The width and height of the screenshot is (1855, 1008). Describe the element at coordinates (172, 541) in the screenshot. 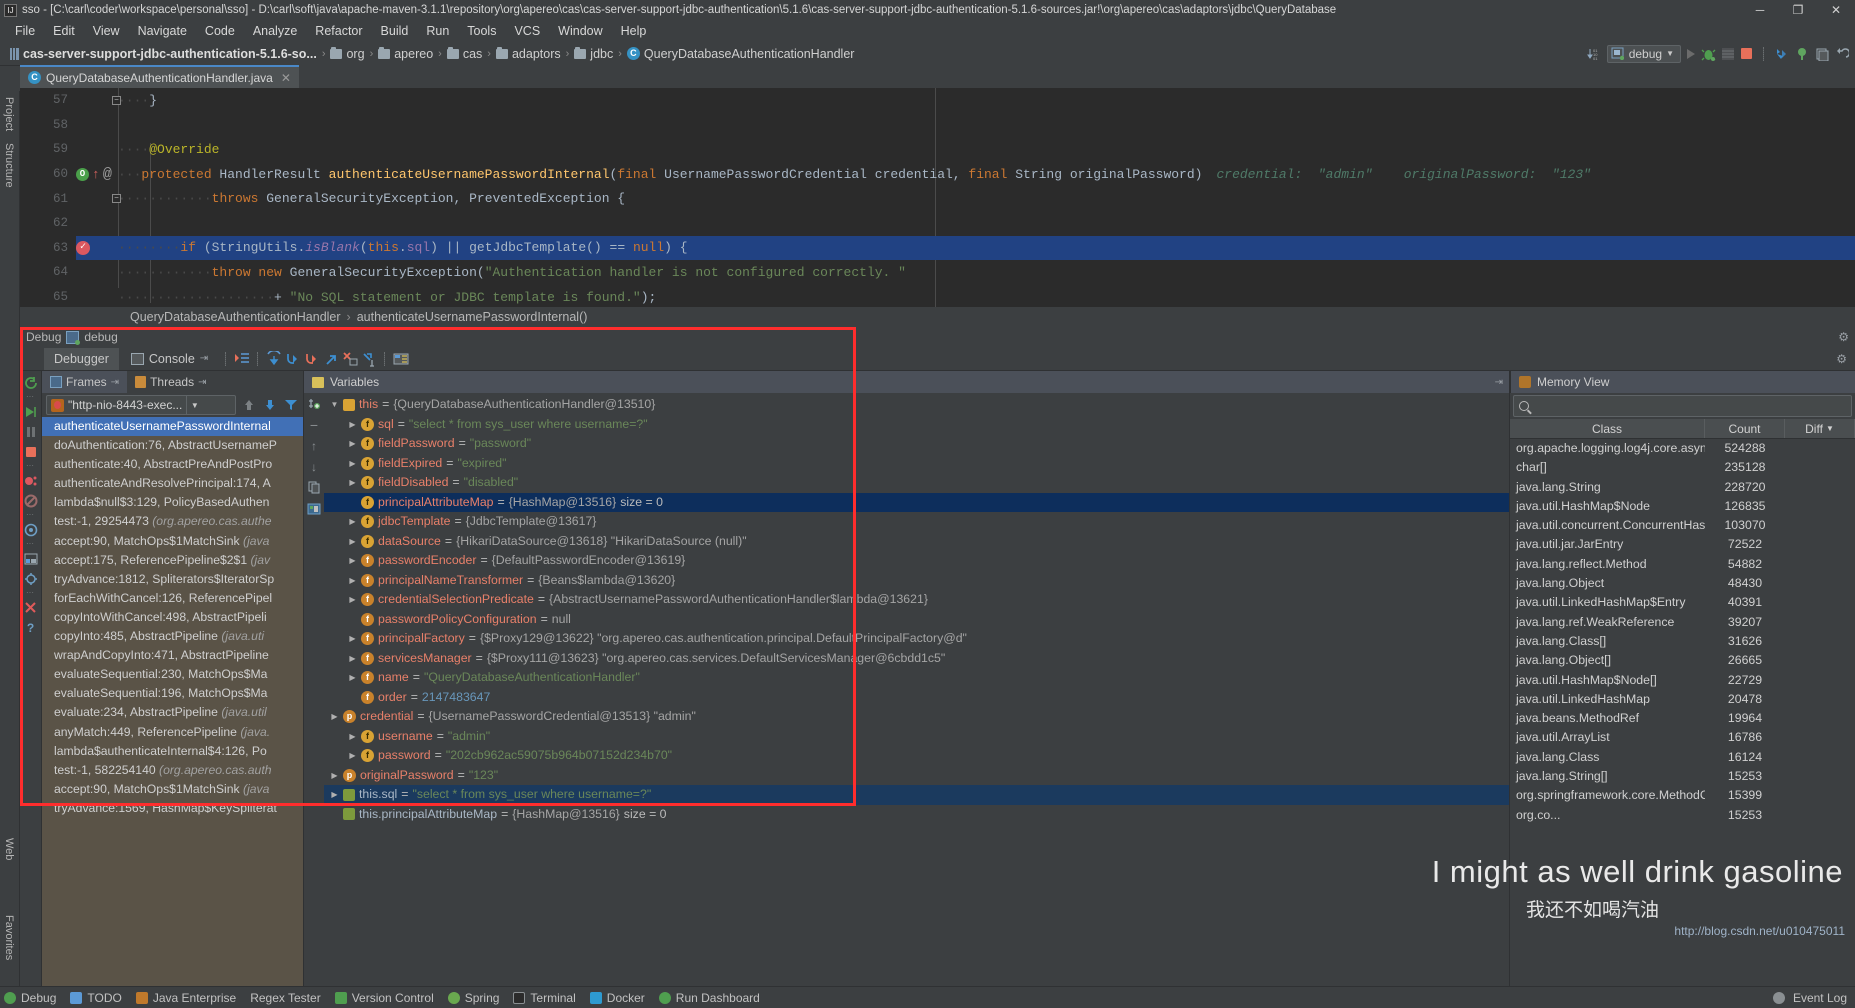

I see `frame-item: accept:90, MatchOps$1MatchSink (java` at that location.